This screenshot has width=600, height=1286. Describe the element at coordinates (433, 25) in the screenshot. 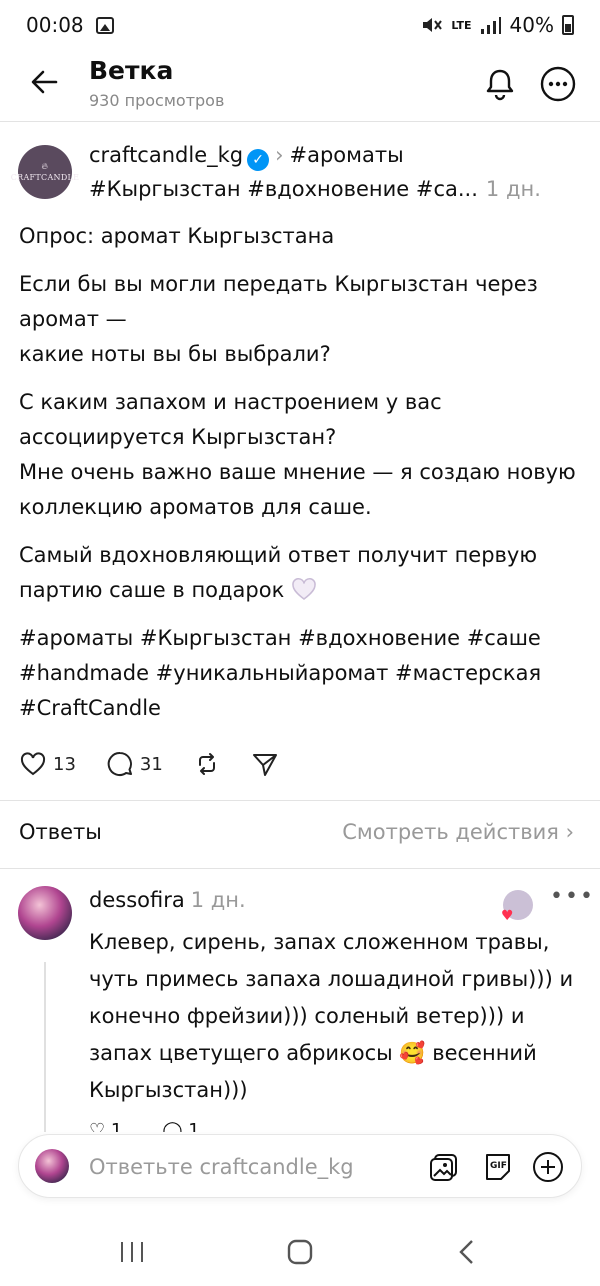

I see `mute-icon` at that location.